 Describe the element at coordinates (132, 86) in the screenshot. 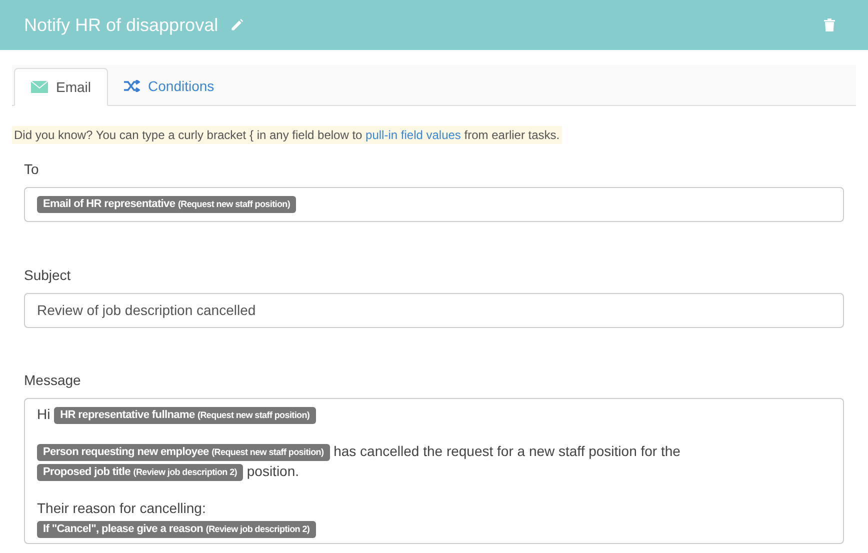

I see `shuffle-icon` at that location.